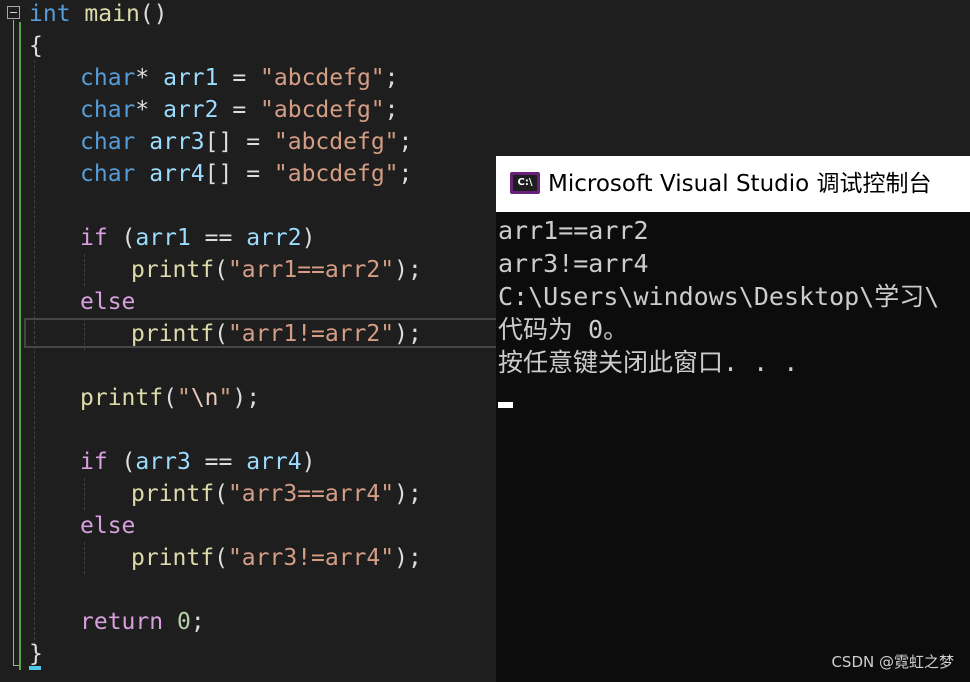 The width and height of the screenshot is (970, 682). I want to click on console-cursor, so click(505, 405).